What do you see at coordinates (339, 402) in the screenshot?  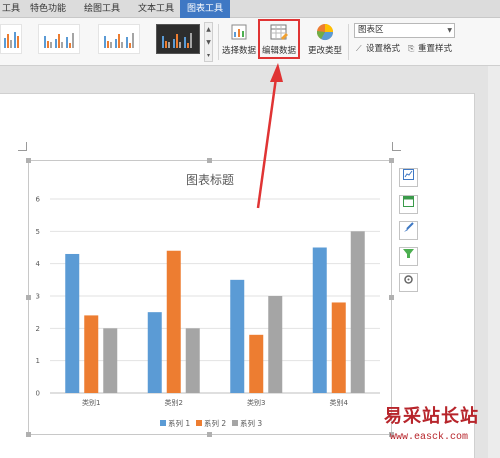 I see `x-tick-label: 类别4` at bounding box center [339, 402].